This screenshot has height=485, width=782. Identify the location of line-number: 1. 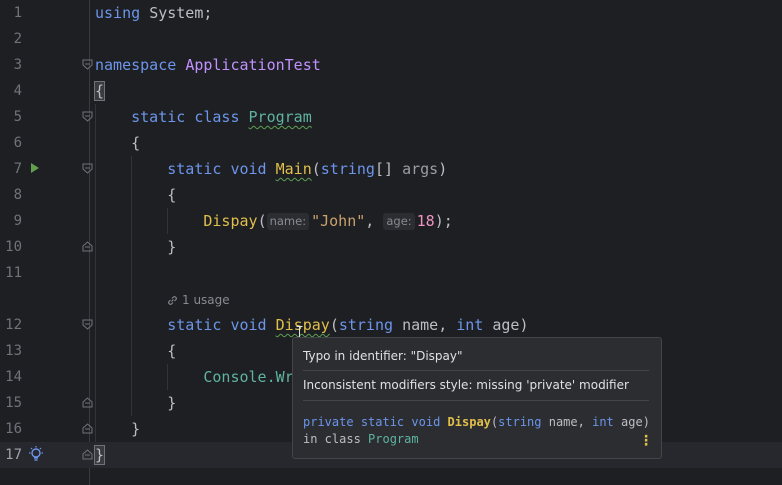
(17, 13).